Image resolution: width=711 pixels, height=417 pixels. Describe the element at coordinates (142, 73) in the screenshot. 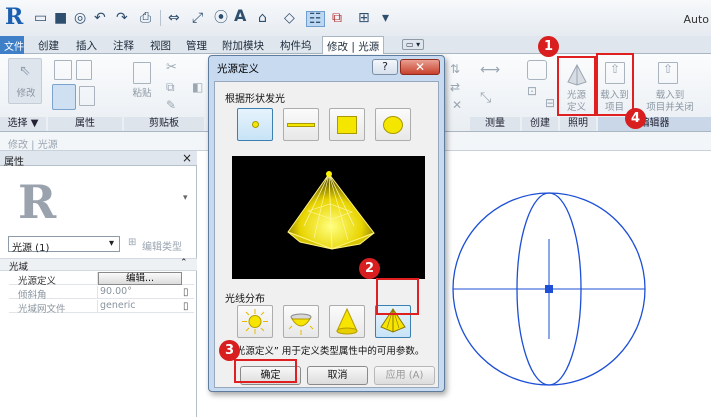

I see `paste-icon` at that location.